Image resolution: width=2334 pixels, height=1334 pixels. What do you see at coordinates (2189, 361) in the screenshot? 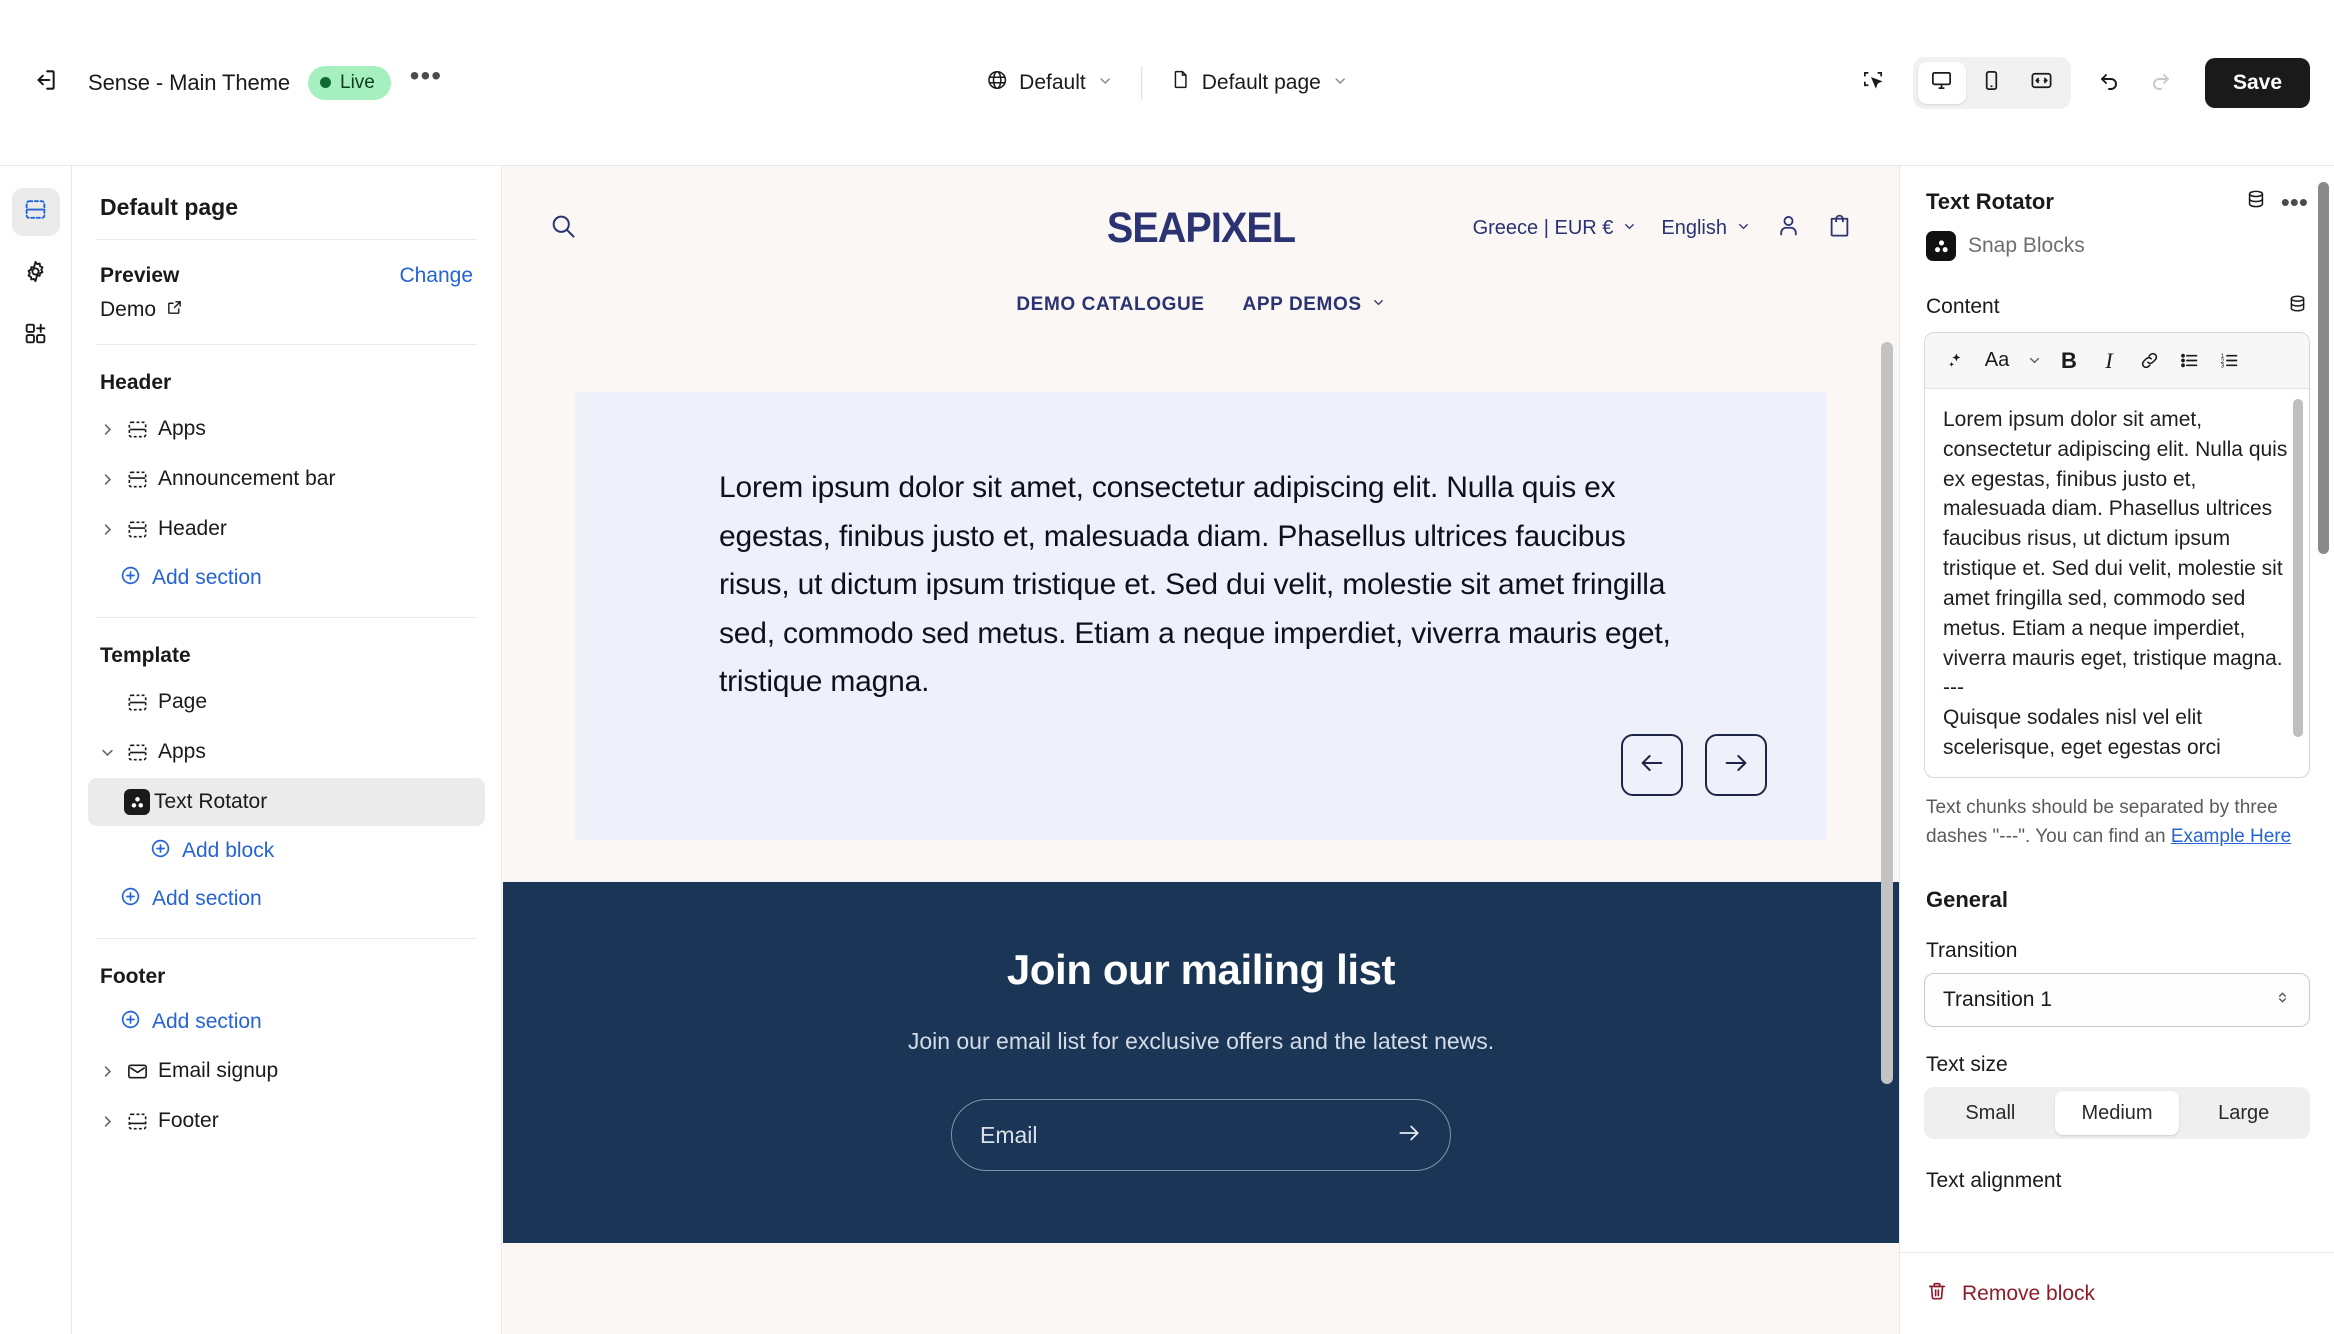
I see `bulleted-list-icon` at bounding box center [2189, 361].